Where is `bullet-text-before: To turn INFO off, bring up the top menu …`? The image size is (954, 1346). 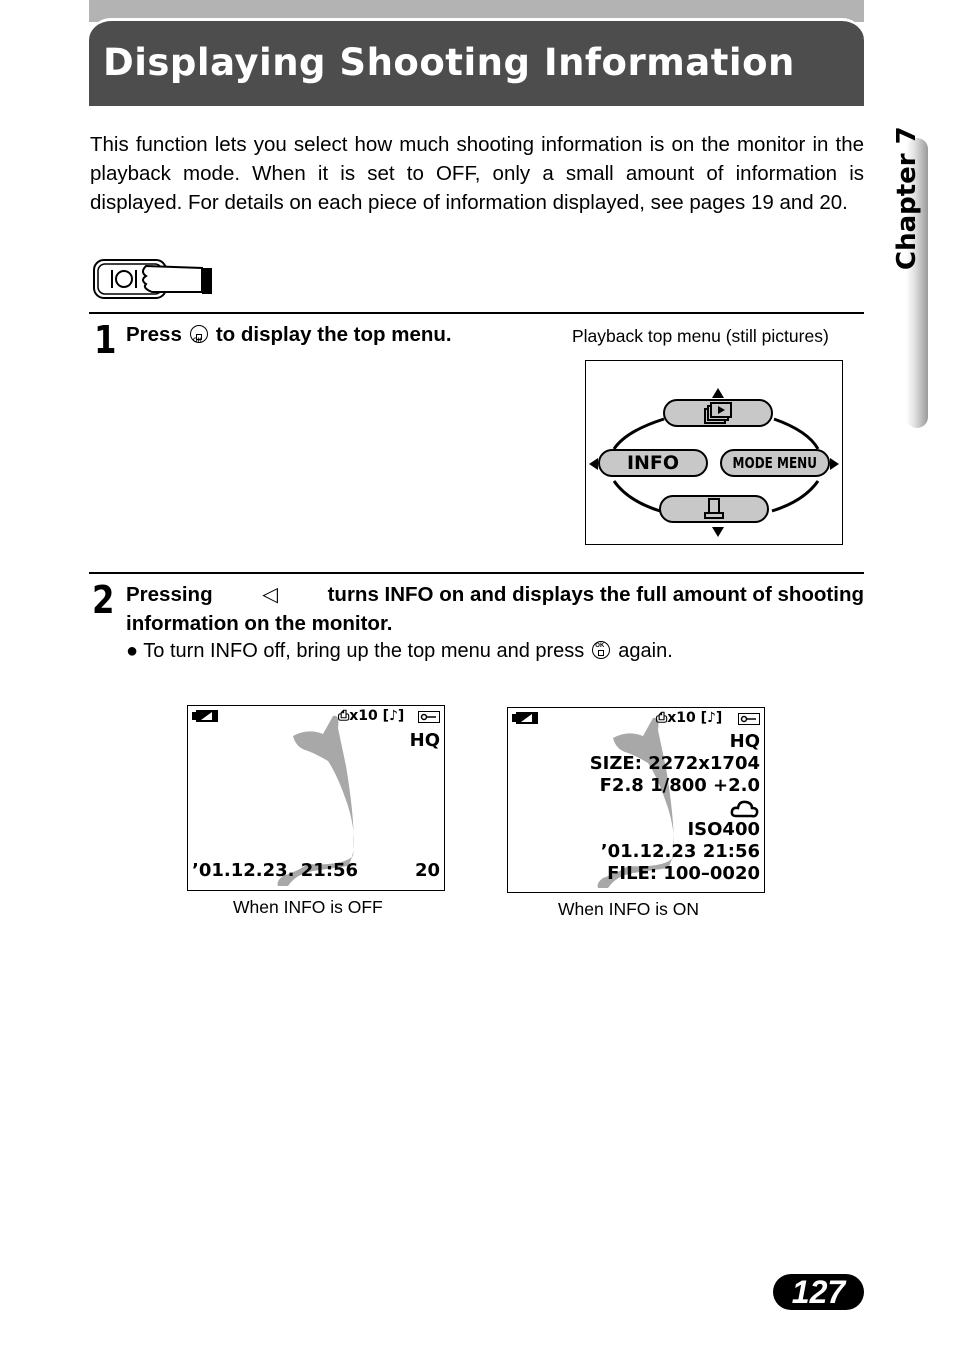
bullet-text-before: To turn INFO off, bring up the top menu … is located at coordinates (364, 651).